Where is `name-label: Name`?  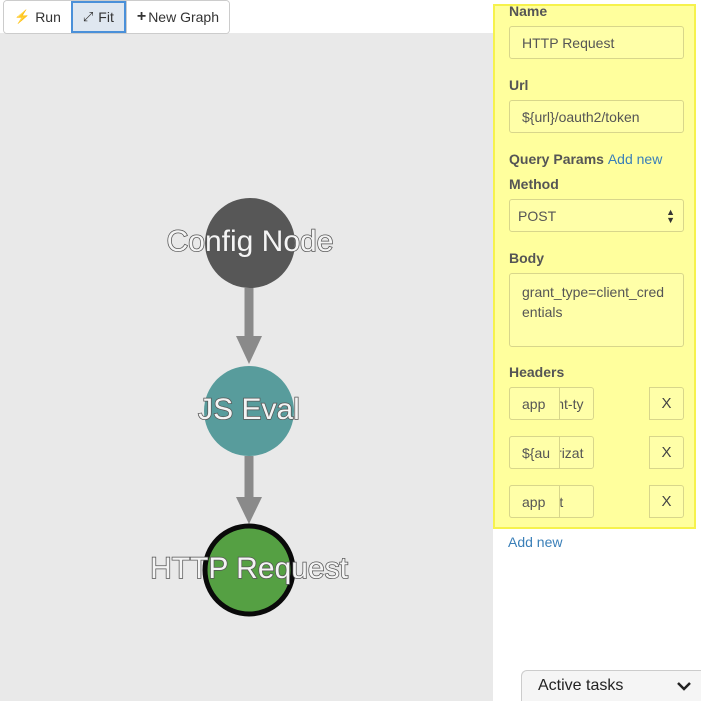 name-label: Name is located at coordinates (528, 11).